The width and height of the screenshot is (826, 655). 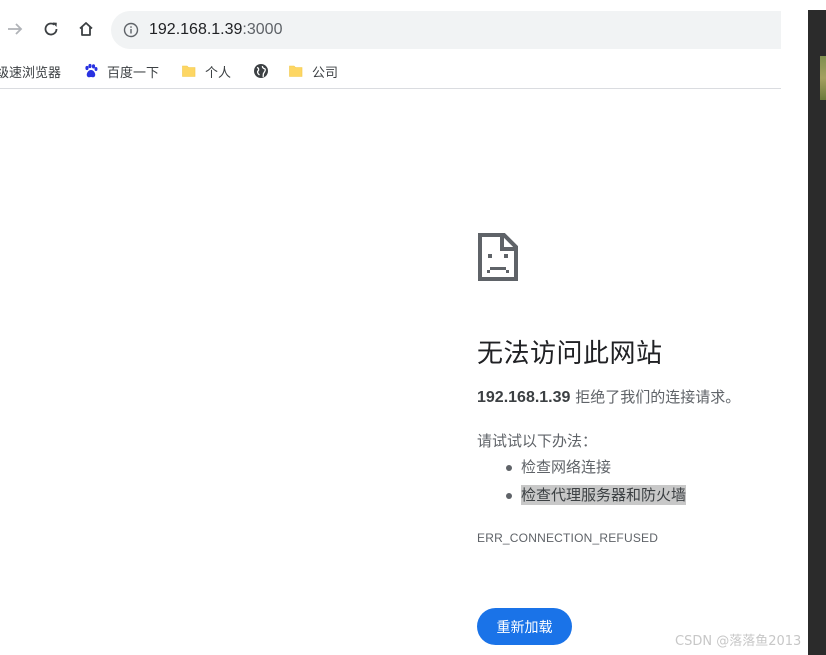 What do you see at coordinates (261, 71) in the screenshot?
I see `globe-icon` at bounding box center [261, 71].